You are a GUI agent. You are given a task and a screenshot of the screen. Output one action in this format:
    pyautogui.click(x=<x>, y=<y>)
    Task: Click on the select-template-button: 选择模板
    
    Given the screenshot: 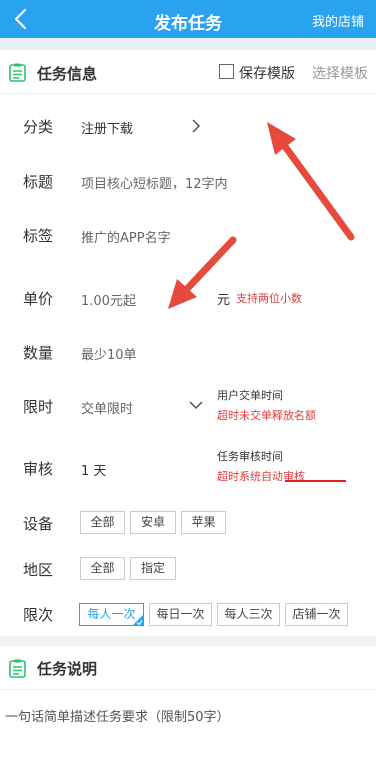 What is the action you would take?
    pyautogui.click(x=340, y=73)
    